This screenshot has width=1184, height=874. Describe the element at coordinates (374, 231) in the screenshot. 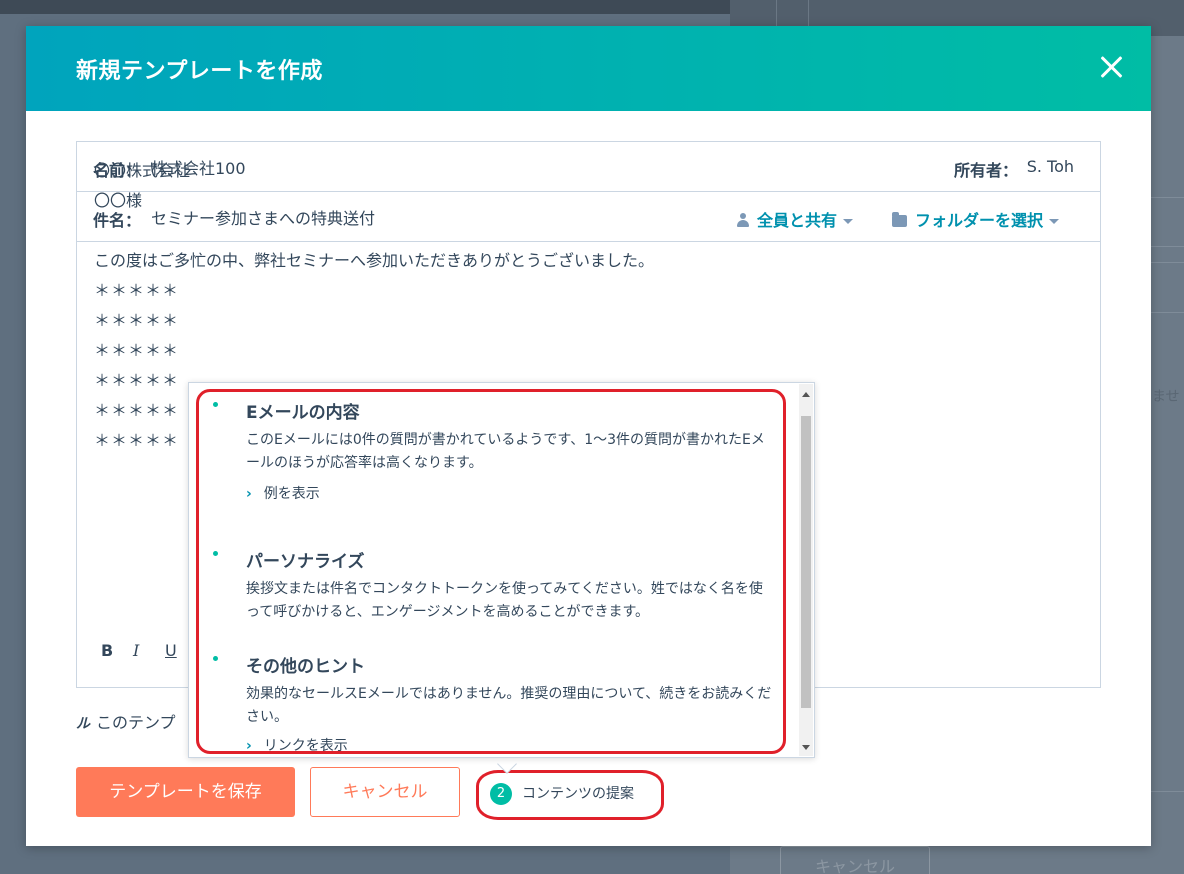

I see `body-blank-line` at that location.